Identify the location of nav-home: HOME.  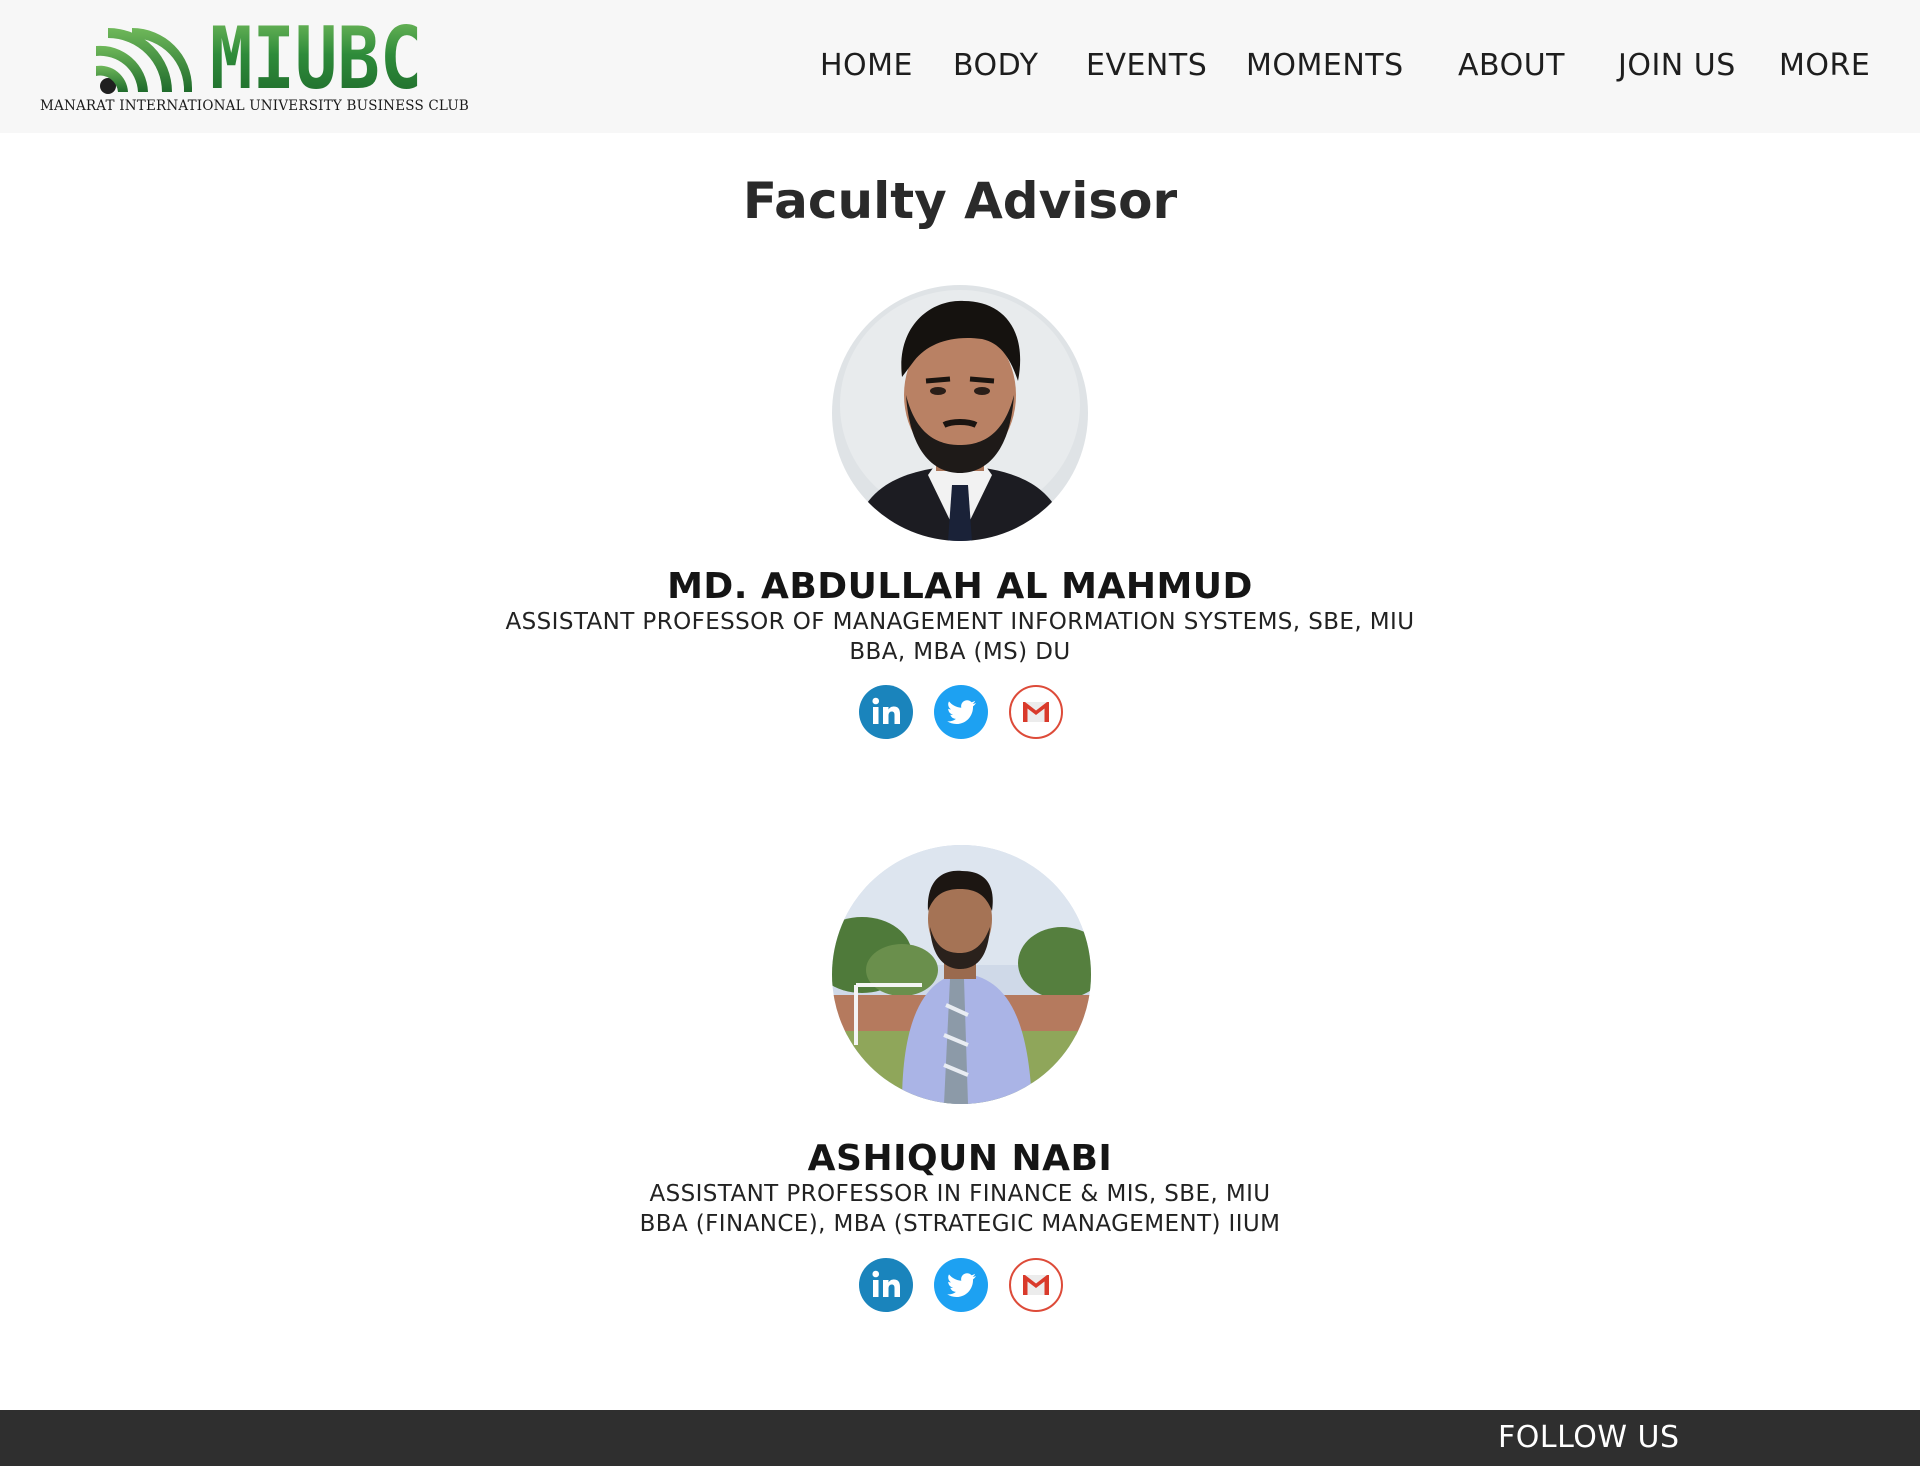
(866, 65).